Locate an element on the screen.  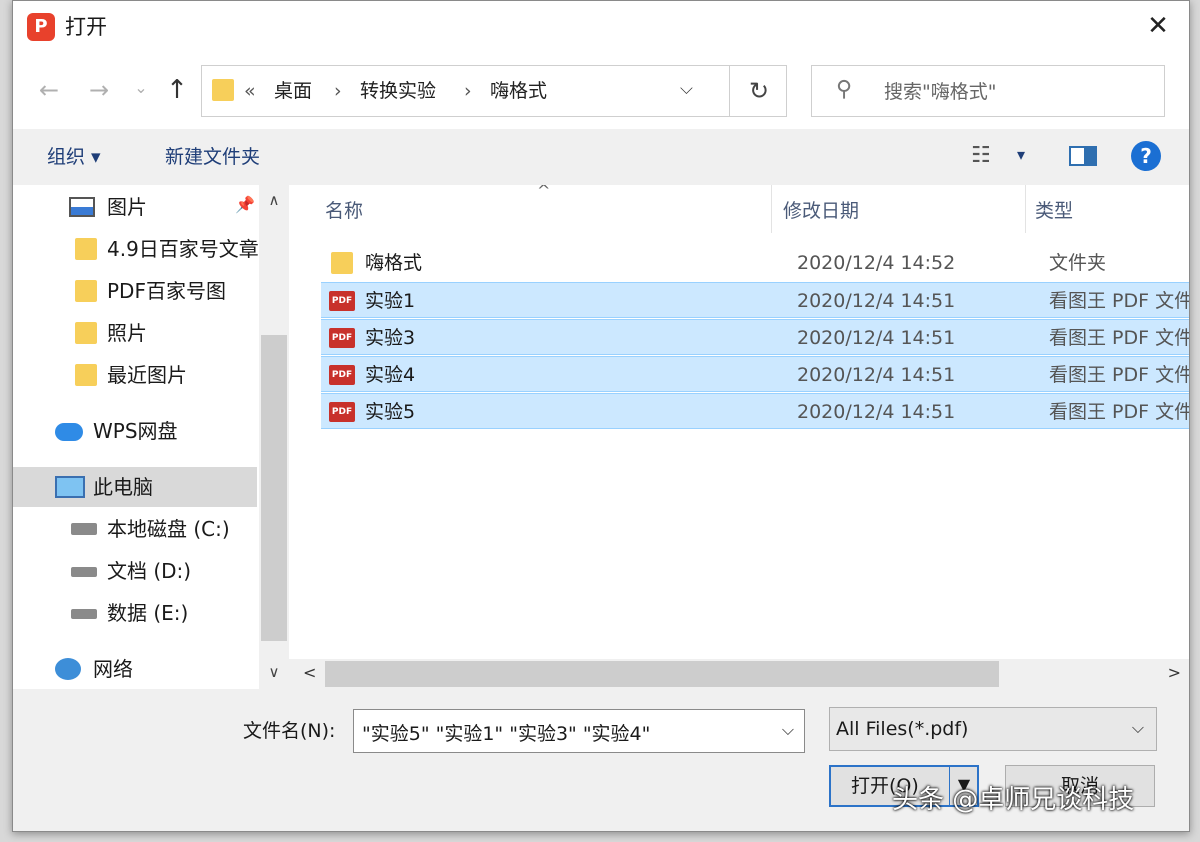
file-name: 嗨格式 is located at coordinates (394, 263).